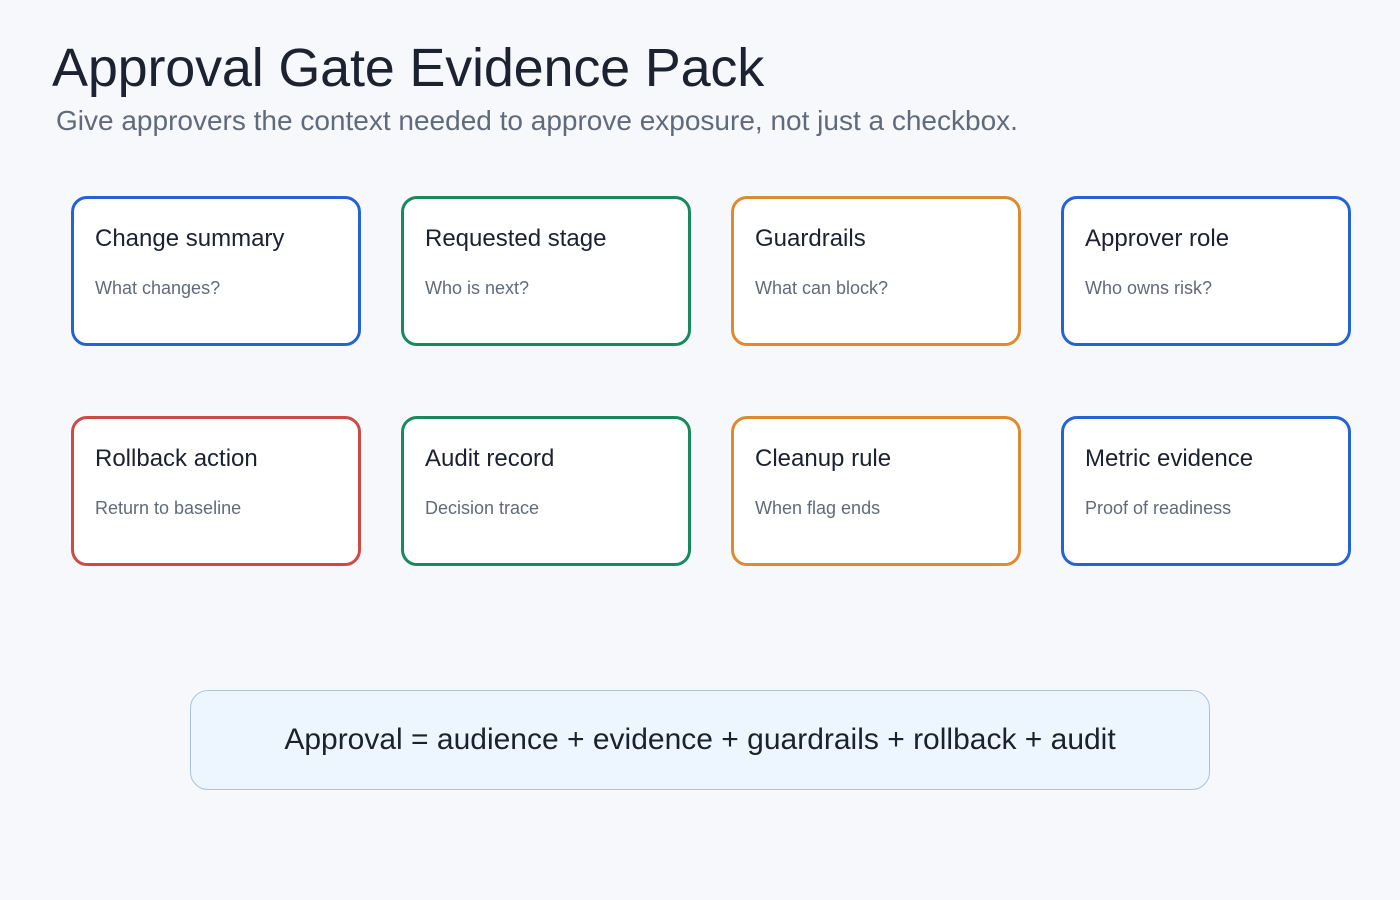 This screenshot has width=1400, height=900. What do you see at coordinates (176, 458) in the screenshot?
I see `card-title: Rollback action` at bounding box center [176, 458].